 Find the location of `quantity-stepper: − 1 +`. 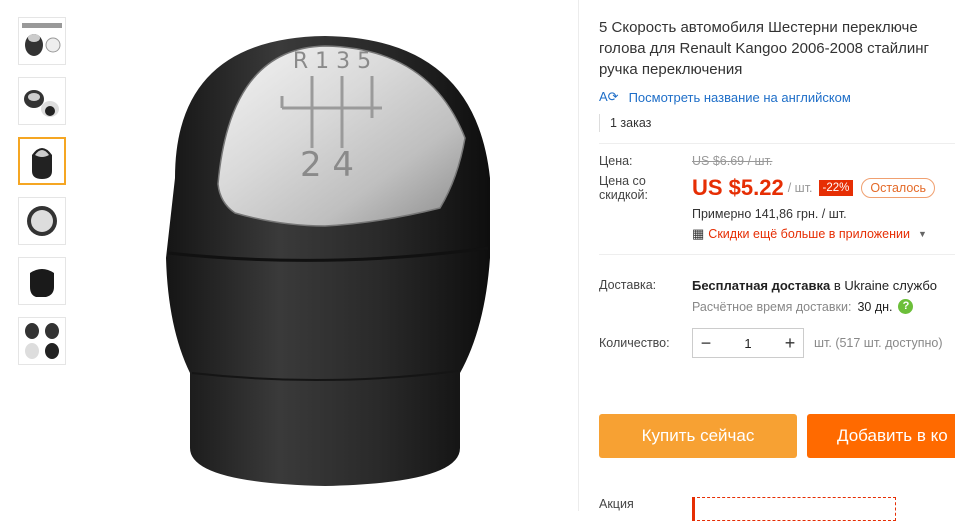

quantity-stepper: − 1 + is located at coordinates (748, 343).